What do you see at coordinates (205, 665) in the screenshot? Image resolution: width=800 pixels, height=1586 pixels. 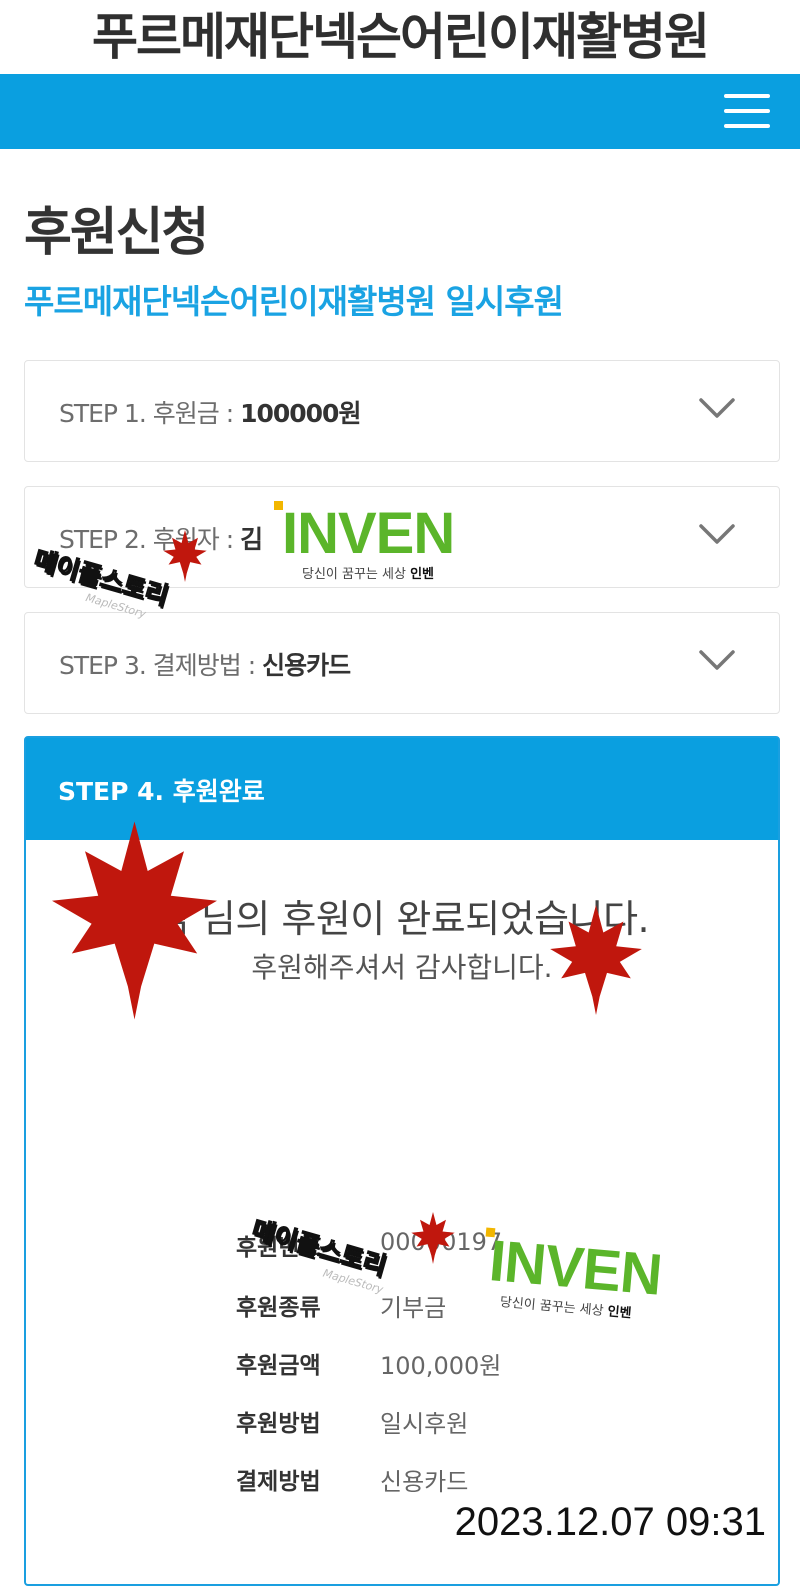 I see `step-3-label: STEP 3. 결제방법 : 신용카드` at bounding box center [205, 665].